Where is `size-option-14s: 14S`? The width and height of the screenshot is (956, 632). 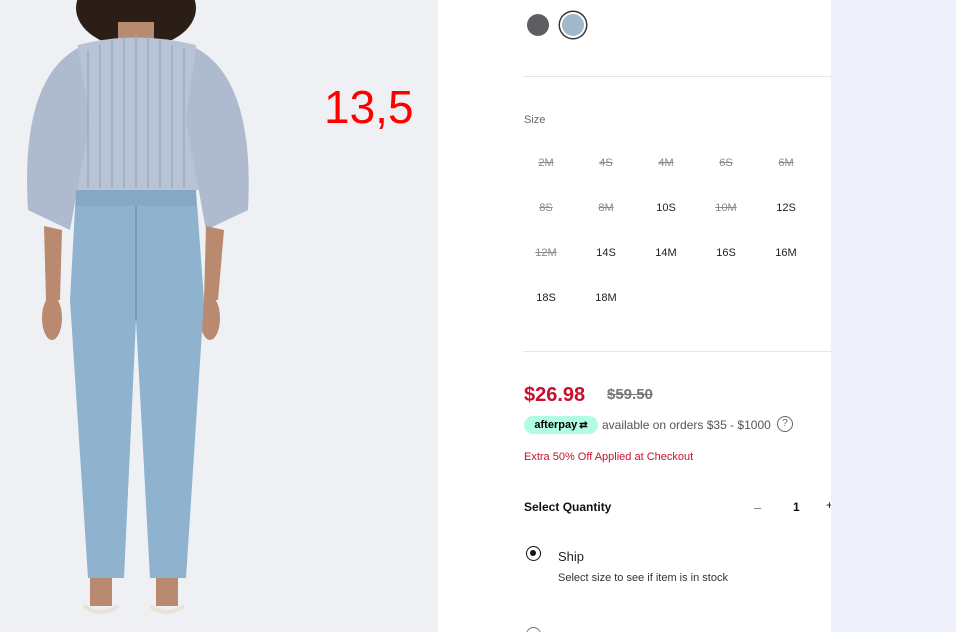 size-option-14s: 14S is located at coordinates (606, 253).